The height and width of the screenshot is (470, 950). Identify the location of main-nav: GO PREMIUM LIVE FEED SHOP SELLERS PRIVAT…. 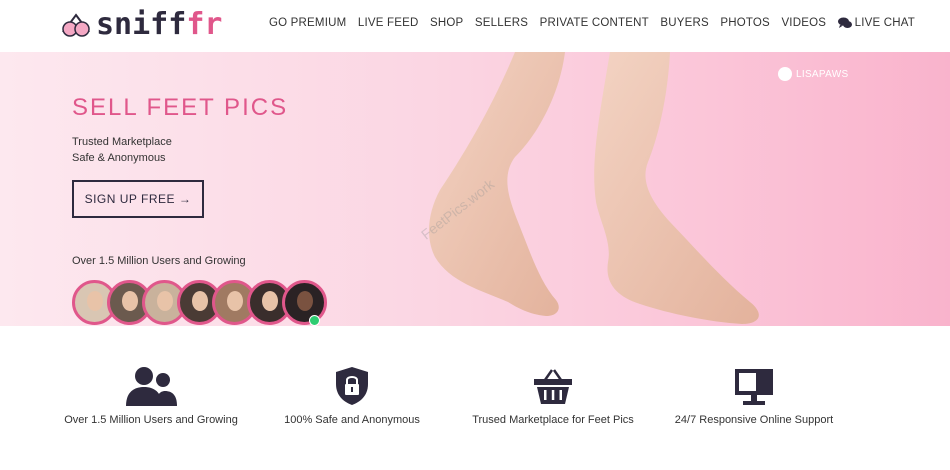
(598, 23).